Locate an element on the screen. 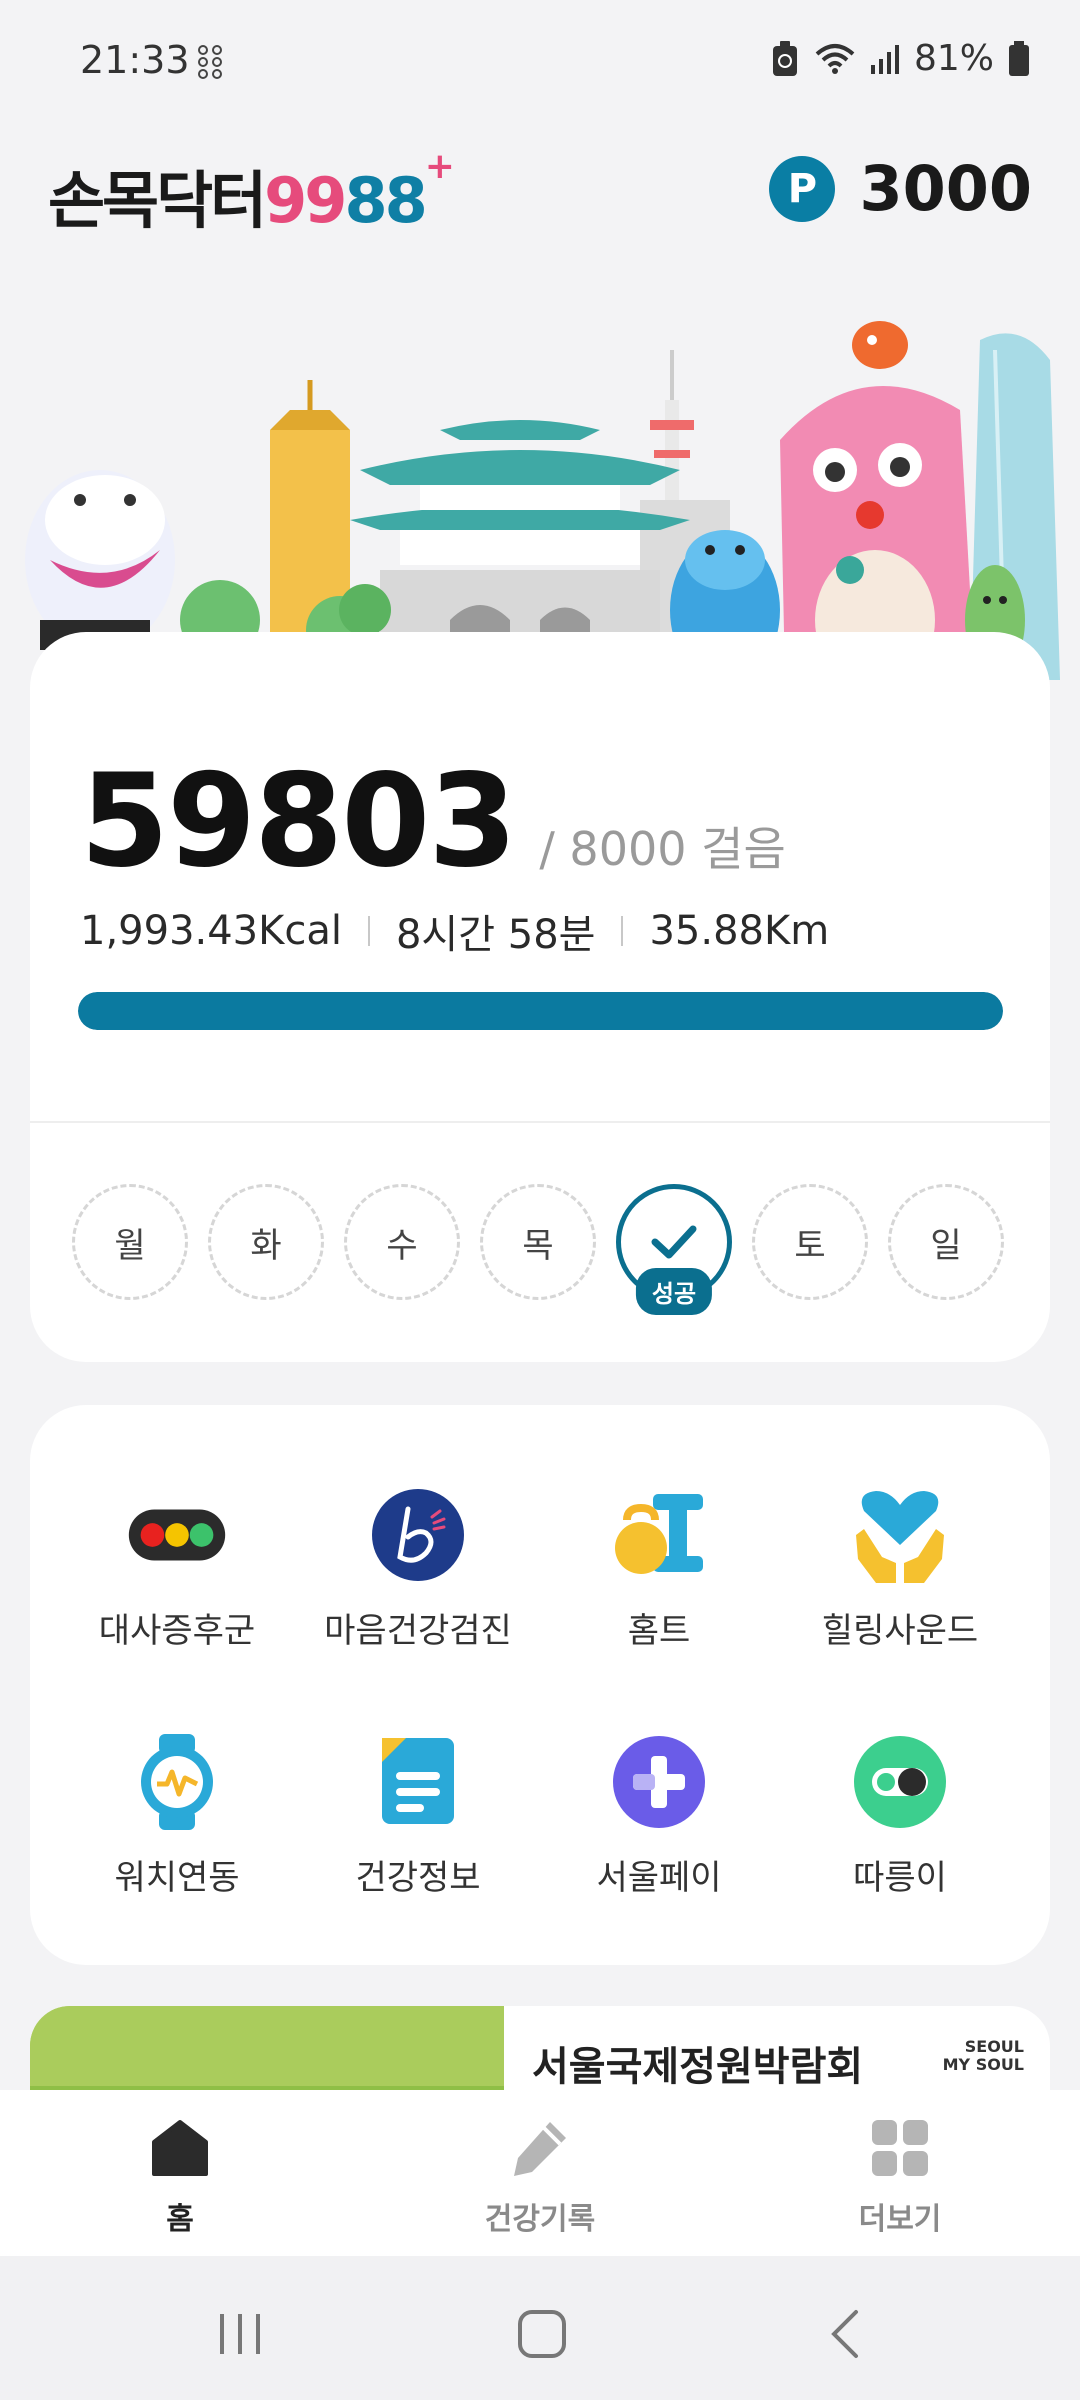 Image resolution: width=1080 pixels, height=2400 pixels. recent-apps-icon is located at coordinates (240, 2334).